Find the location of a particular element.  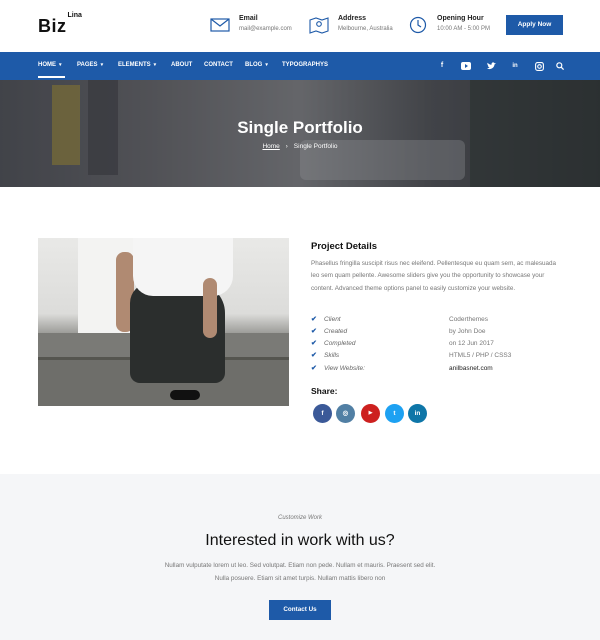

opening-title: Opening Hour is located at coordinates (460, 18).